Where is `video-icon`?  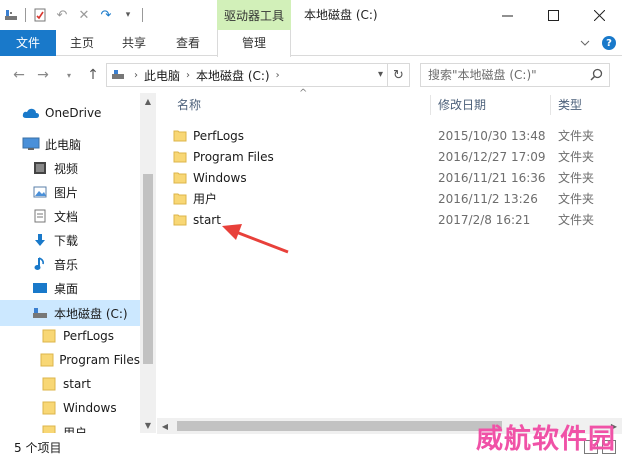
video-icon is located at coordinates (40, 168).